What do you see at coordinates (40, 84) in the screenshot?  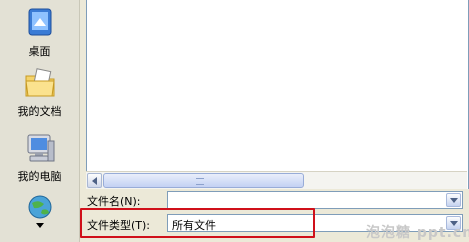 I see `my-documents-icon` at bounding box center [40, 84].